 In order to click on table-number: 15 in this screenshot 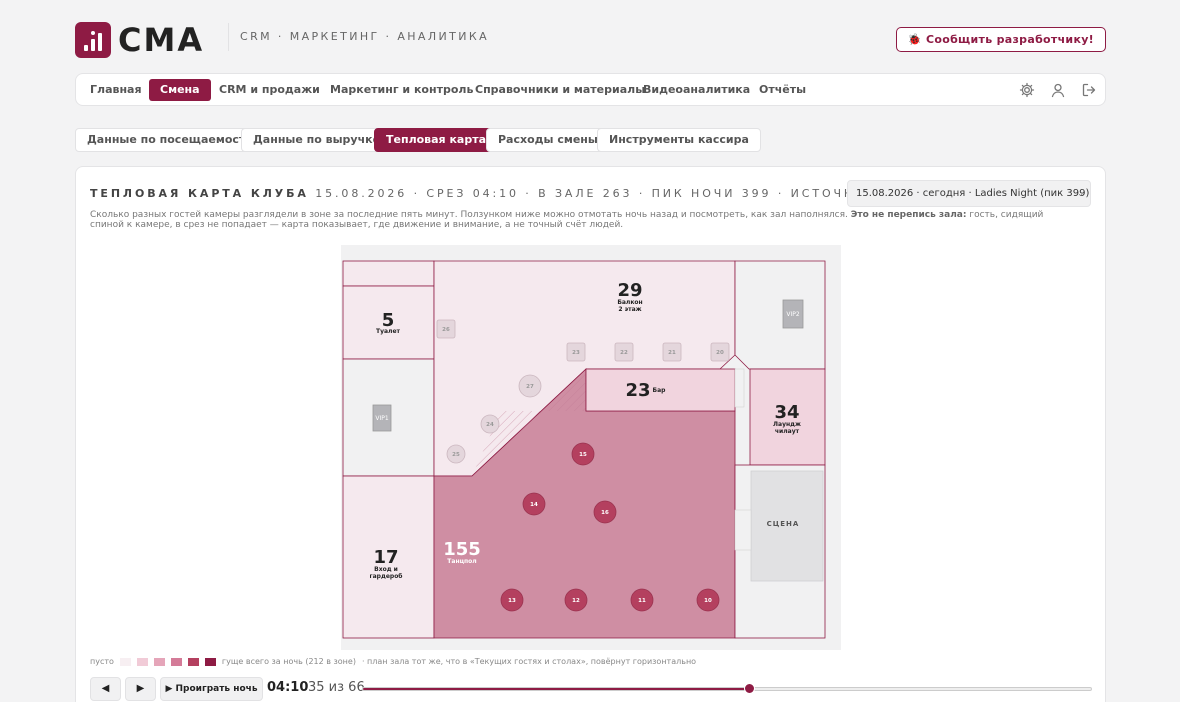, I will do `click(583, 455)`.